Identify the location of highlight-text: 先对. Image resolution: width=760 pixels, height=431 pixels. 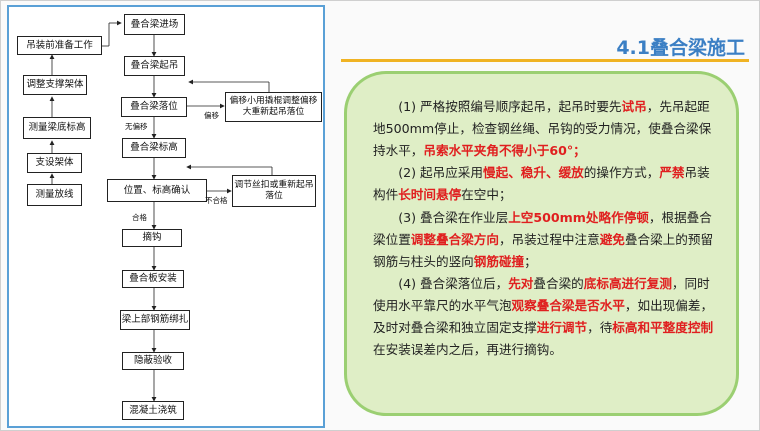
(521, 284).